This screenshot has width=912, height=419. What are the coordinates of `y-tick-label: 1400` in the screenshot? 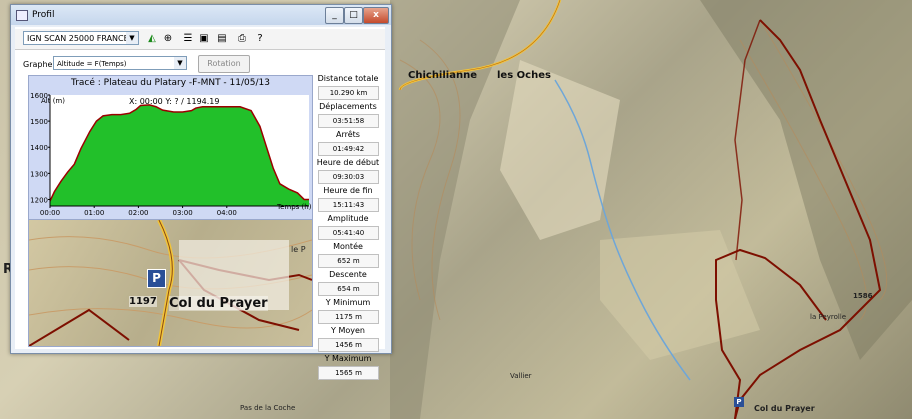 It's located at (39, 148).